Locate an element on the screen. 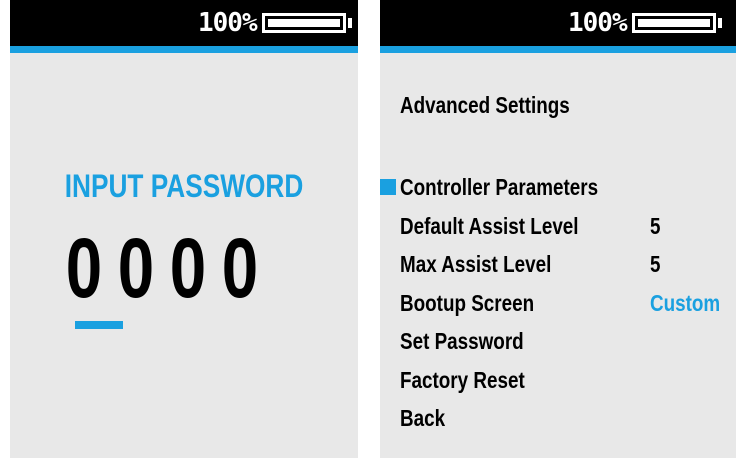  digit-cursor is located at coordinates (99, 325).